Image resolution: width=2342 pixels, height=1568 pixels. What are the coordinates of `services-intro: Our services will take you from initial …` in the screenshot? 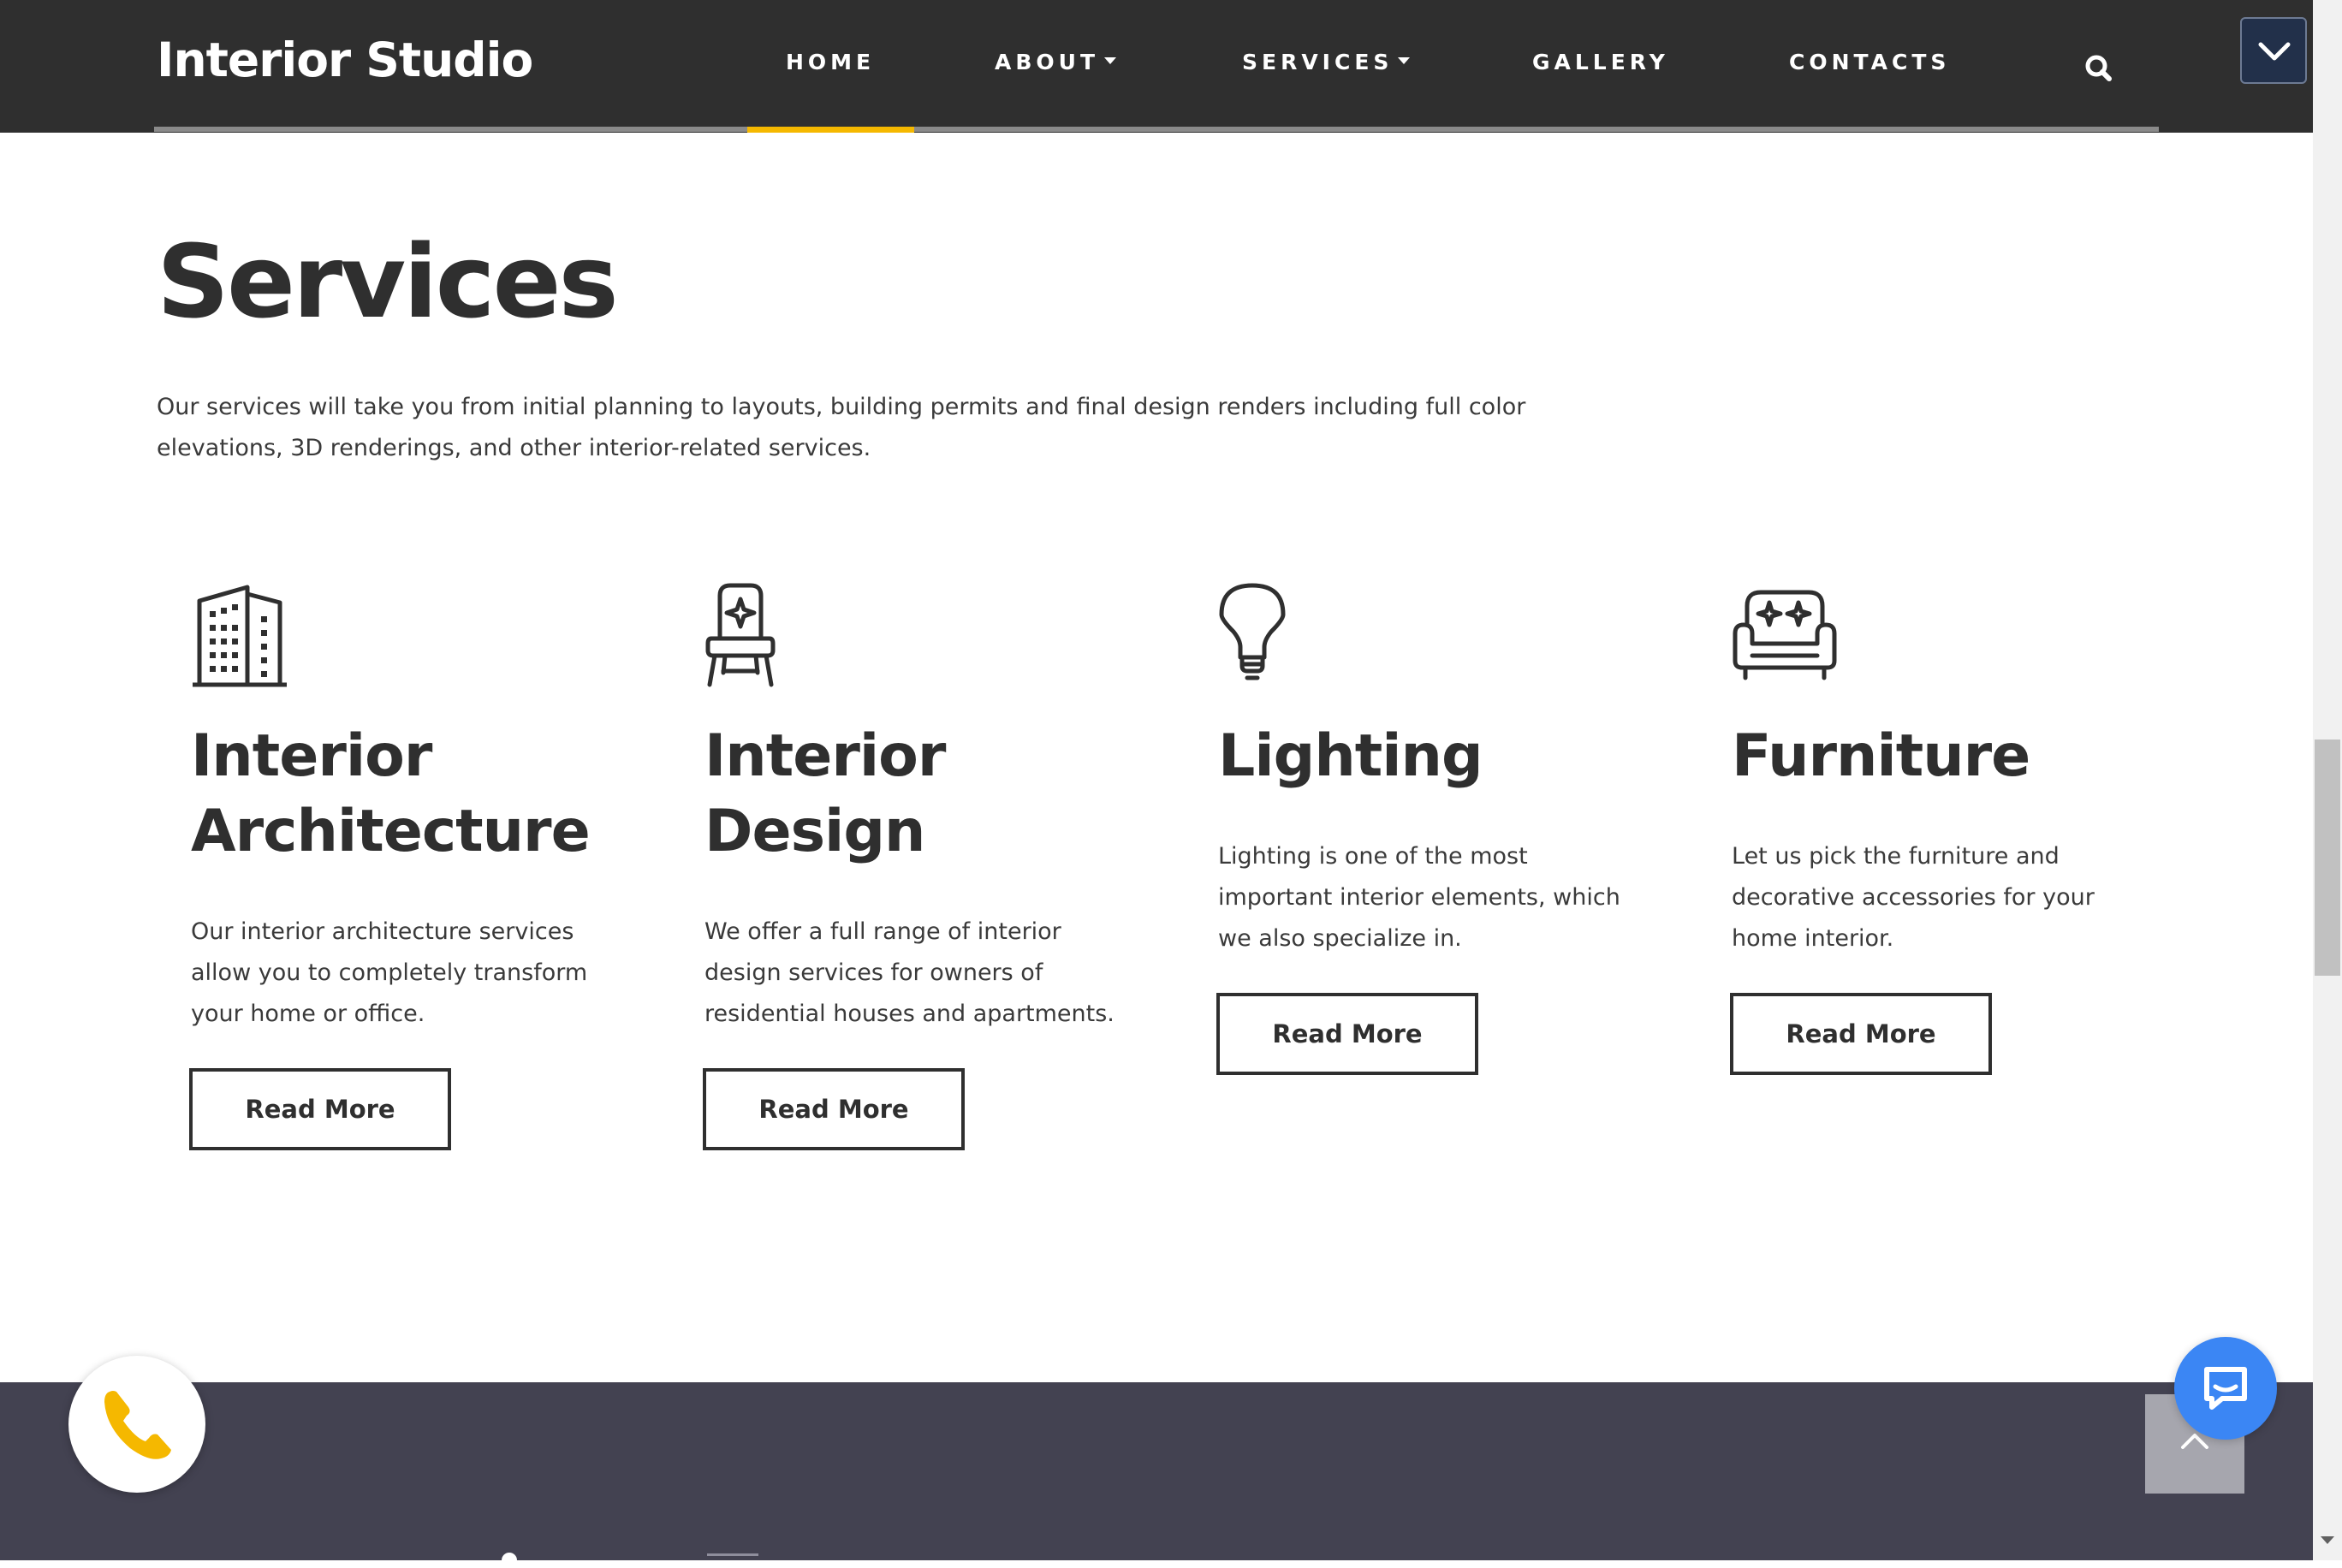 It's located at (841, 427).